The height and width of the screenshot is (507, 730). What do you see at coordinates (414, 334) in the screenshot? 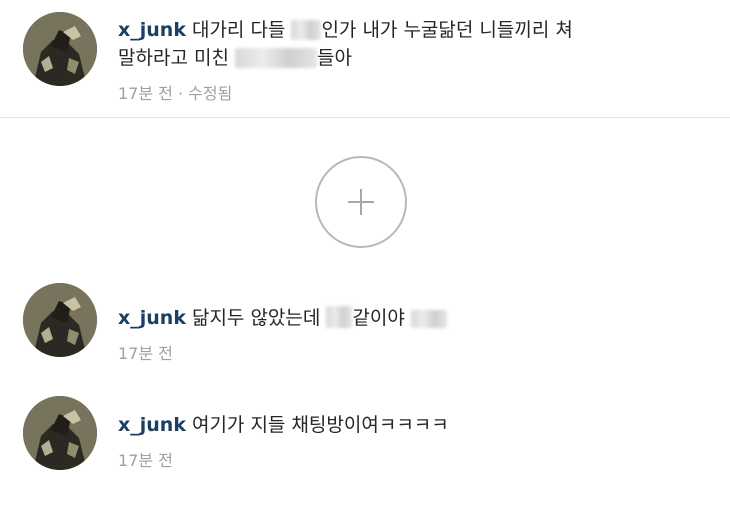
I see `comment-body: x_junk 닮지두 않았는데 같이야 17분 전` at bounding box center [414, 334].